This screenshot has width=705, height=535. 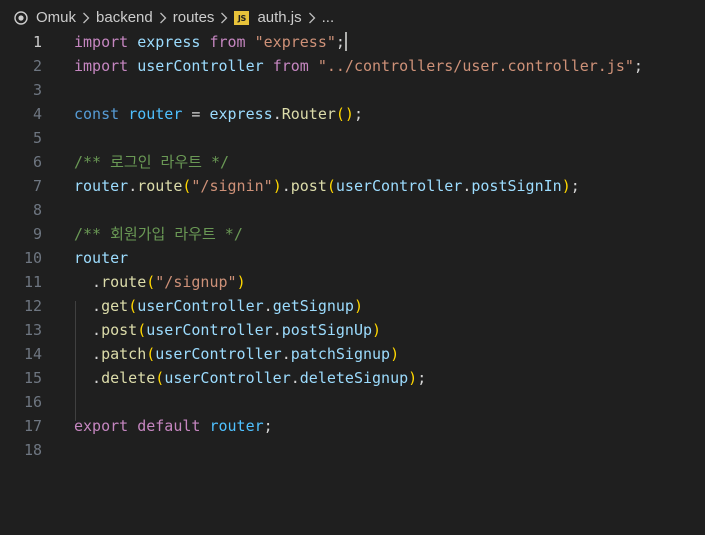 What do you see at coordinates (97, 114) in the screenshot?
I see `code-token: const` at bounding box center [97, 114].